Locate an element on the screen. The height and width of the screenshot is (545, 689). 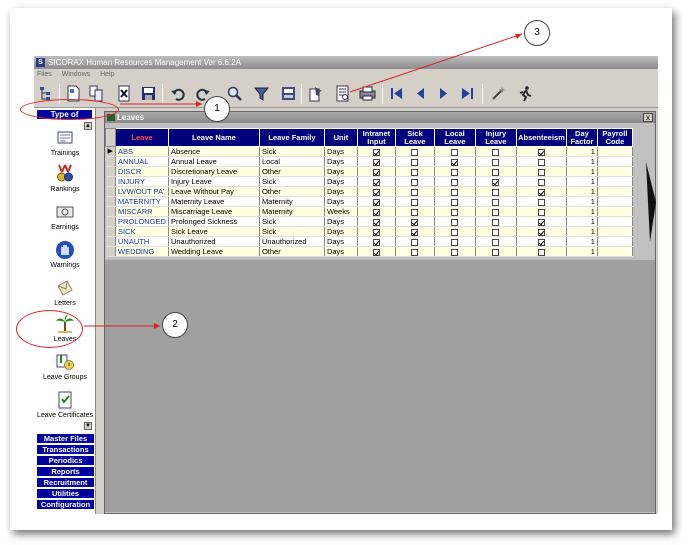
nav-group-recruitment: Recruitment is located at coordinates (65, 483).